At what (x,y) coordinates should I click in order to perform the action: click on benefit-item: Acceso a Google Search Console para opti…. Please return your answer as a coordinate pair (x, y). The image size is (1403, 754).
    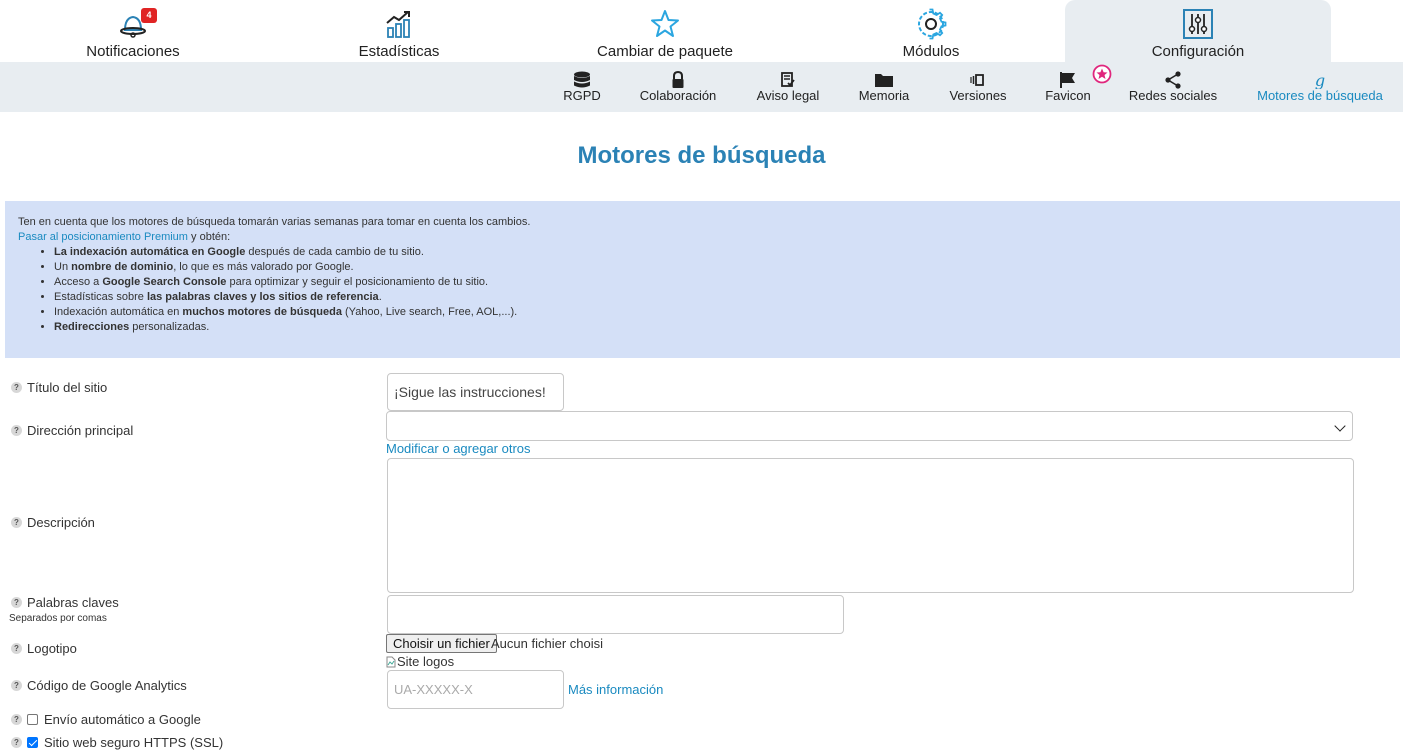
    Looking at the image, I should click on (720, 282).